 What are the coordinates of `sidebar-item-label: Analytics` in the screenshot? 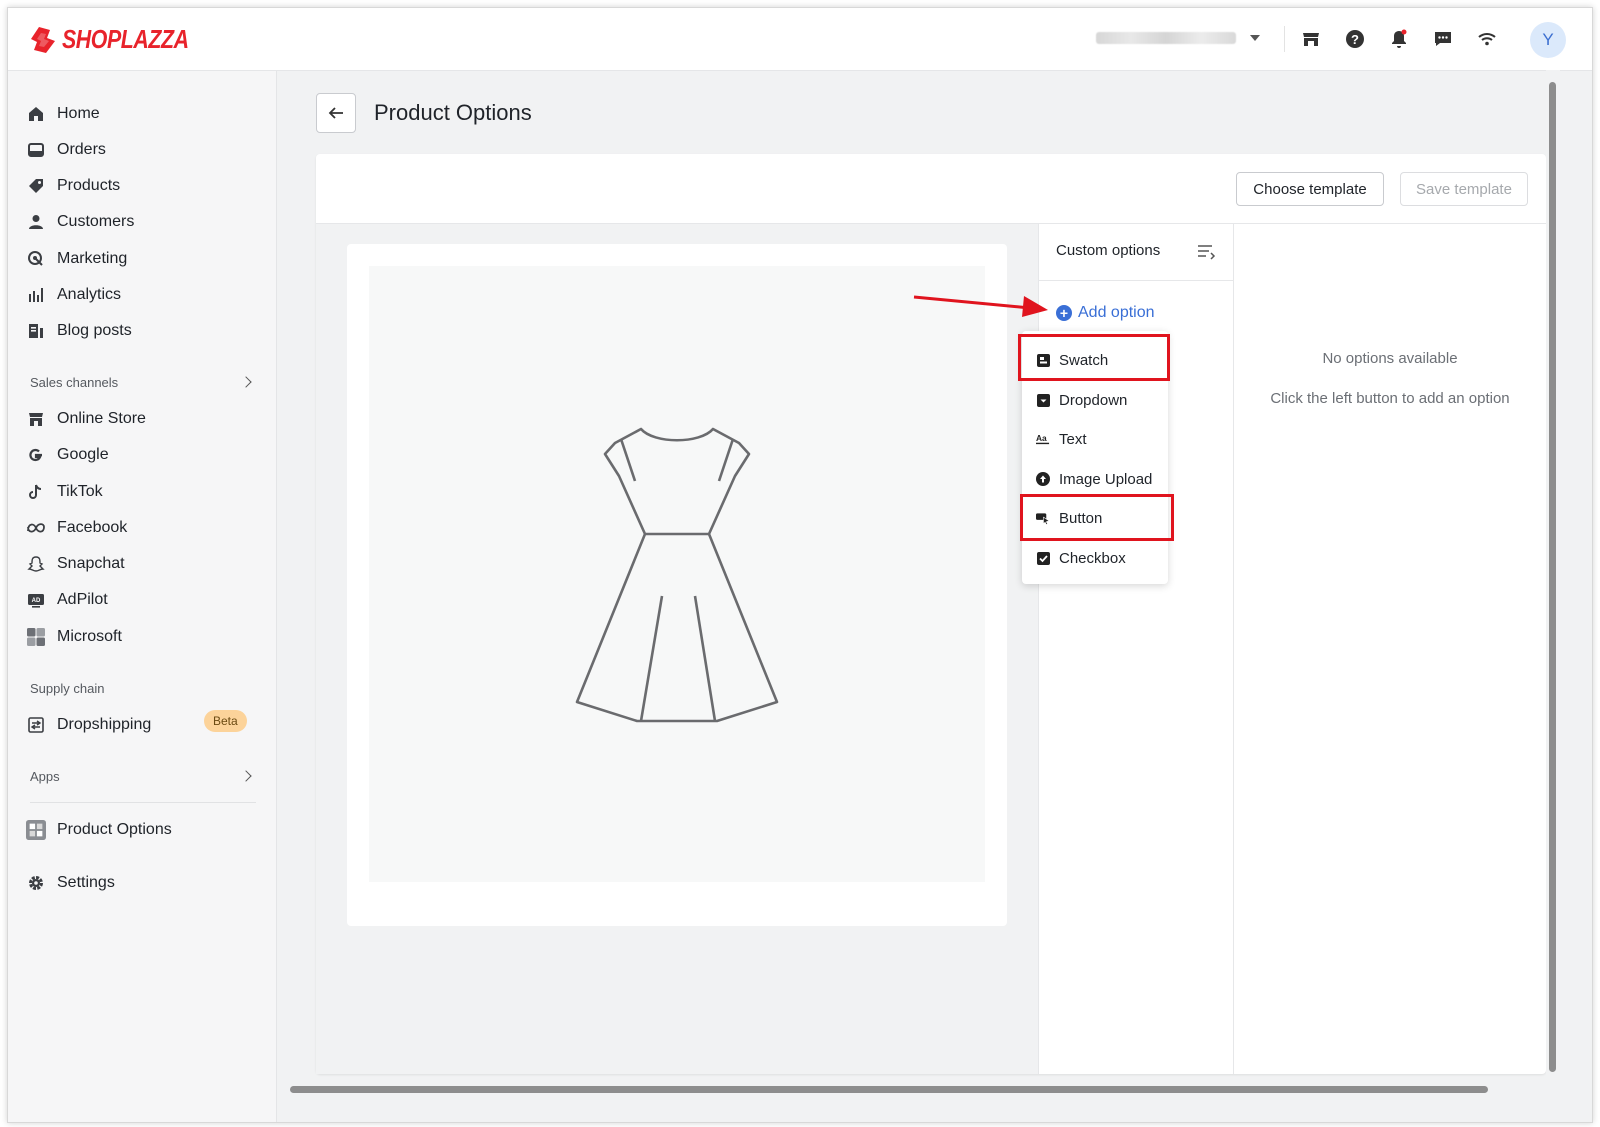 It's located at (89, 294).